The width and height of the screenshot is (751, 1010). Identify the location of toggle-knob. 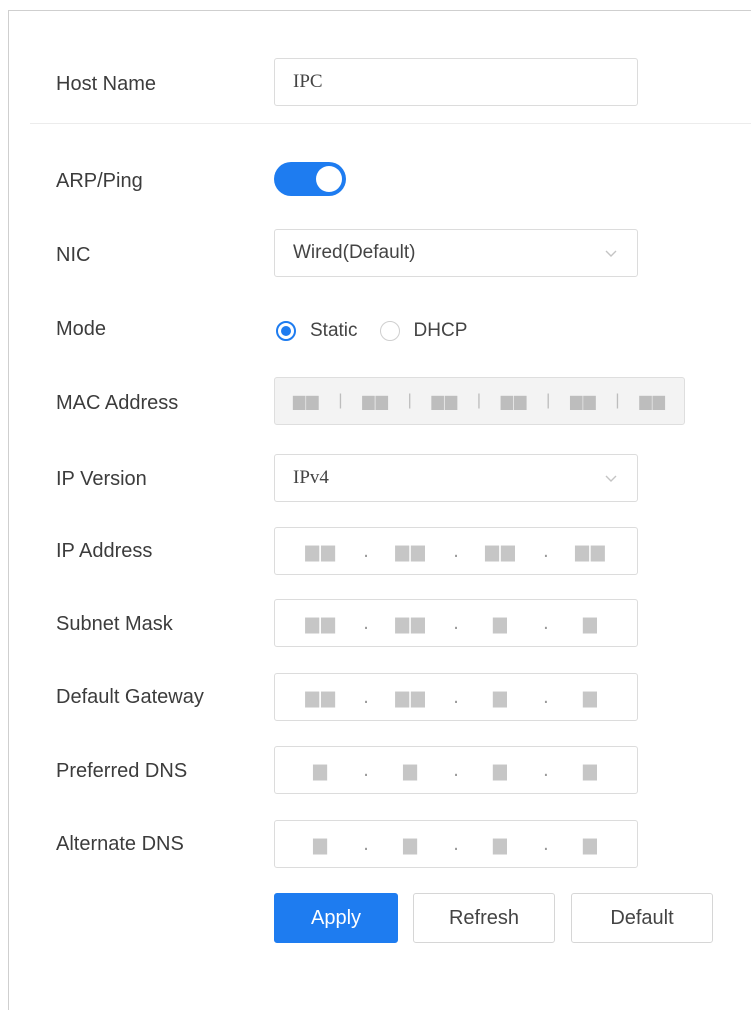
(329, 179).